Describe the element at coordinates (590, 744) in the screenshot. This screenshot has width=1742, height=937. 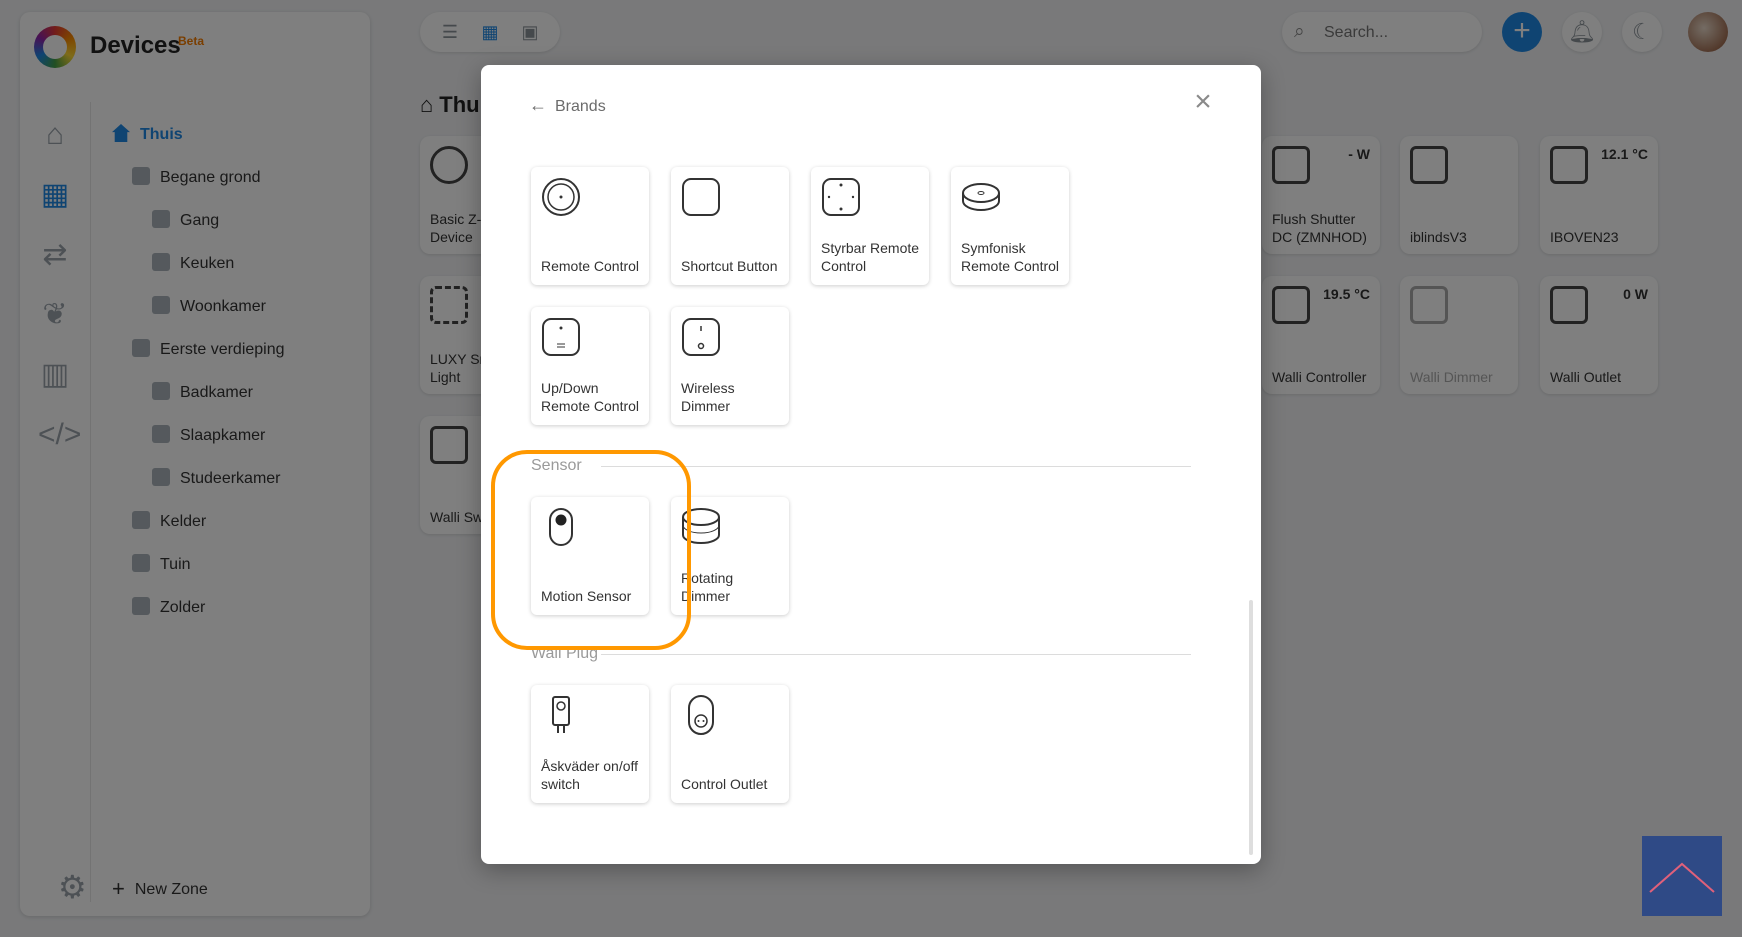
I see `device-type-card: Åskväder on/off switch` at that location.